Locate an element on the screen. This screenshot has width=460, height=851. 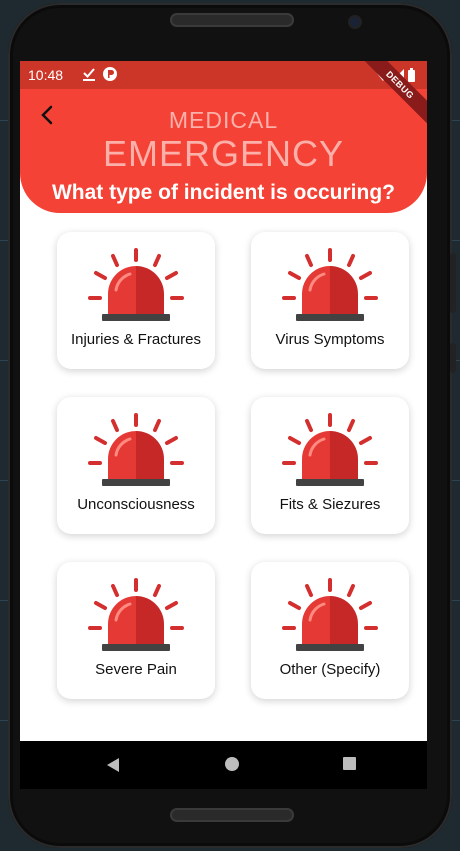
header-title: EMERGENCY is located at coordinates (223, 153).